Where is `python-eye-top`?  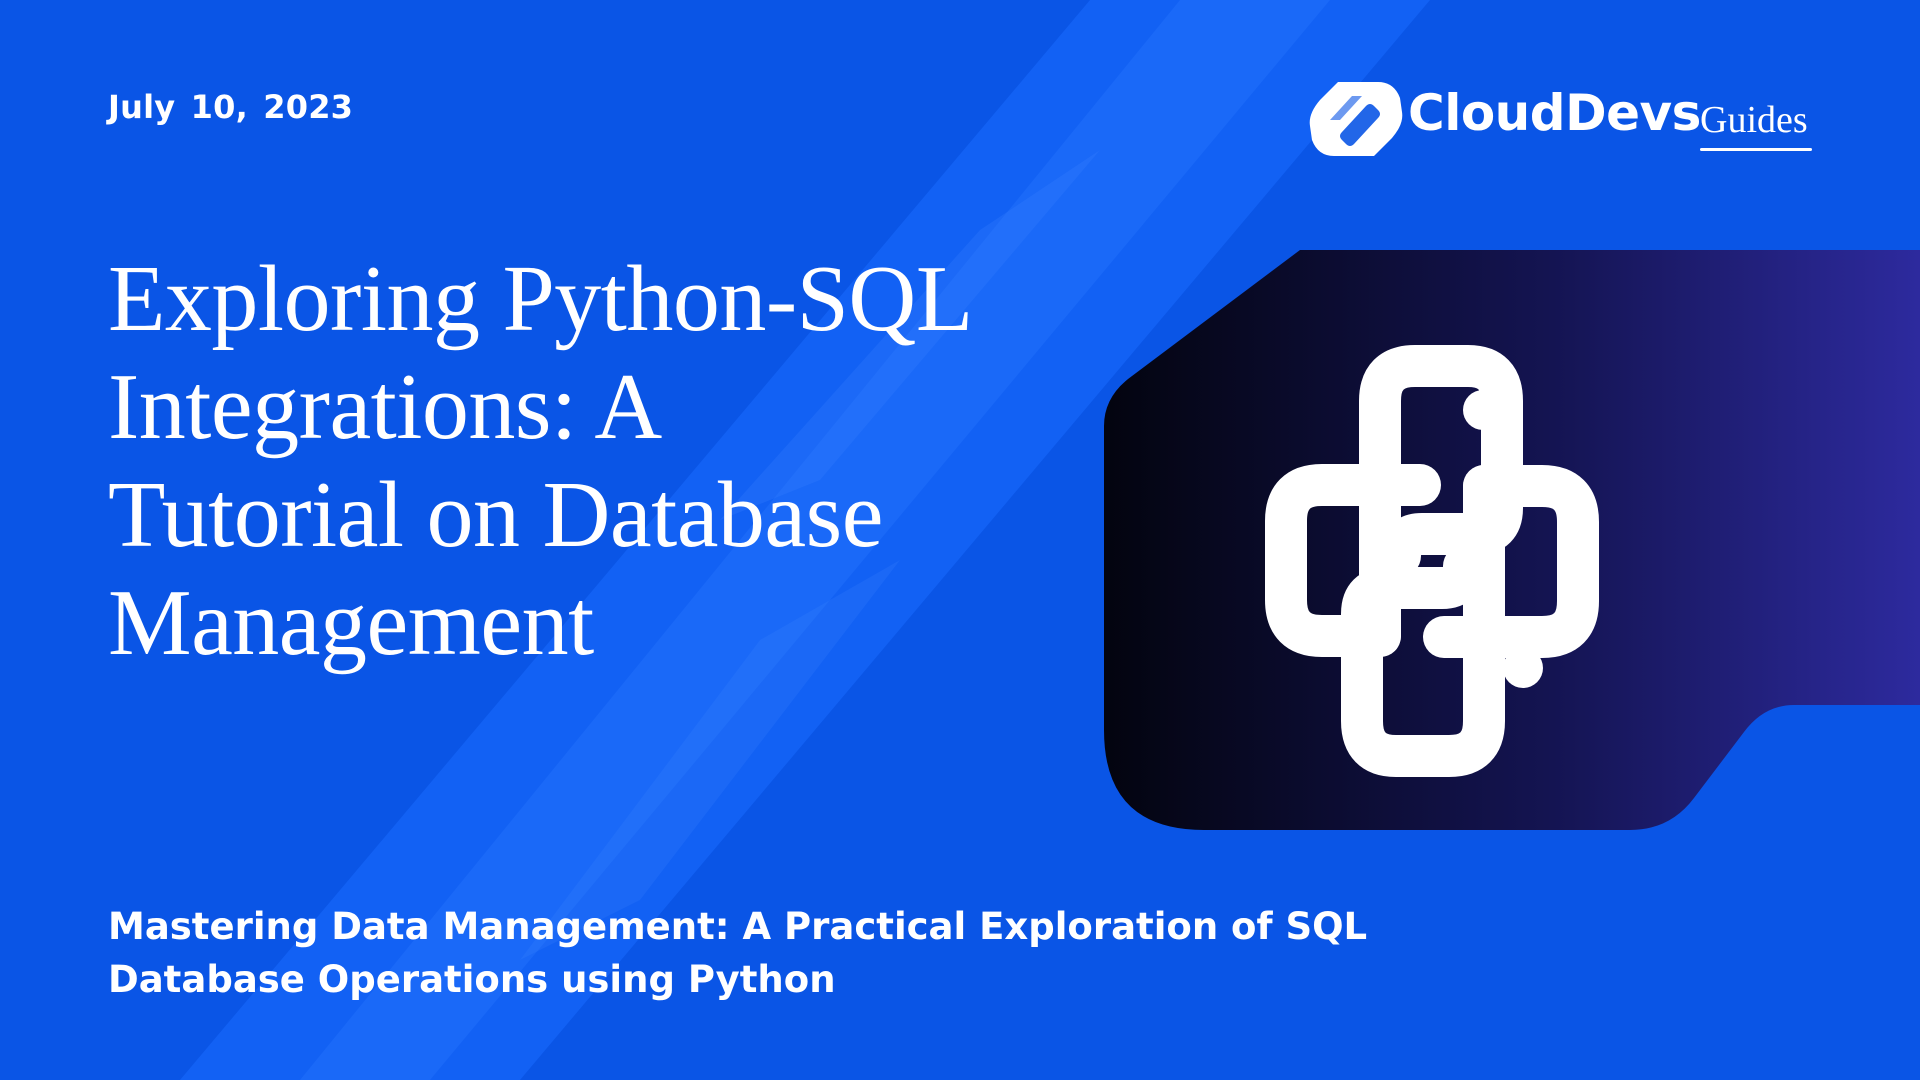
python-eye-top is located at coordinates (1483, 410).